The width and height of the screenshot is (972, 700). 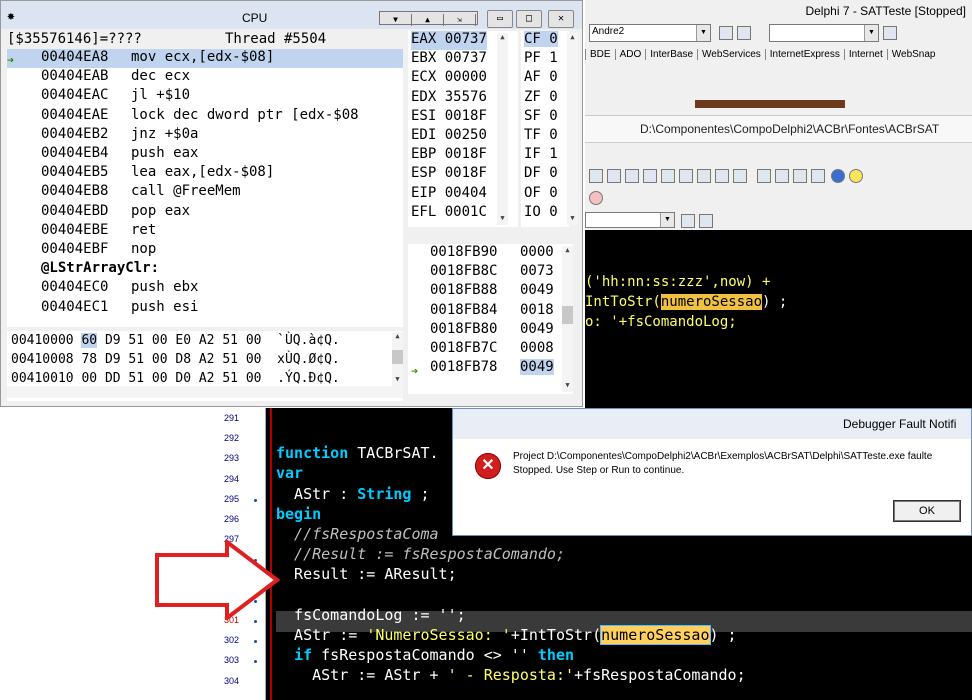 What do you see at coordinates (541, 154) in the screenshot?
I see `flag-row: IF 1` at bounding box center [541, 154].